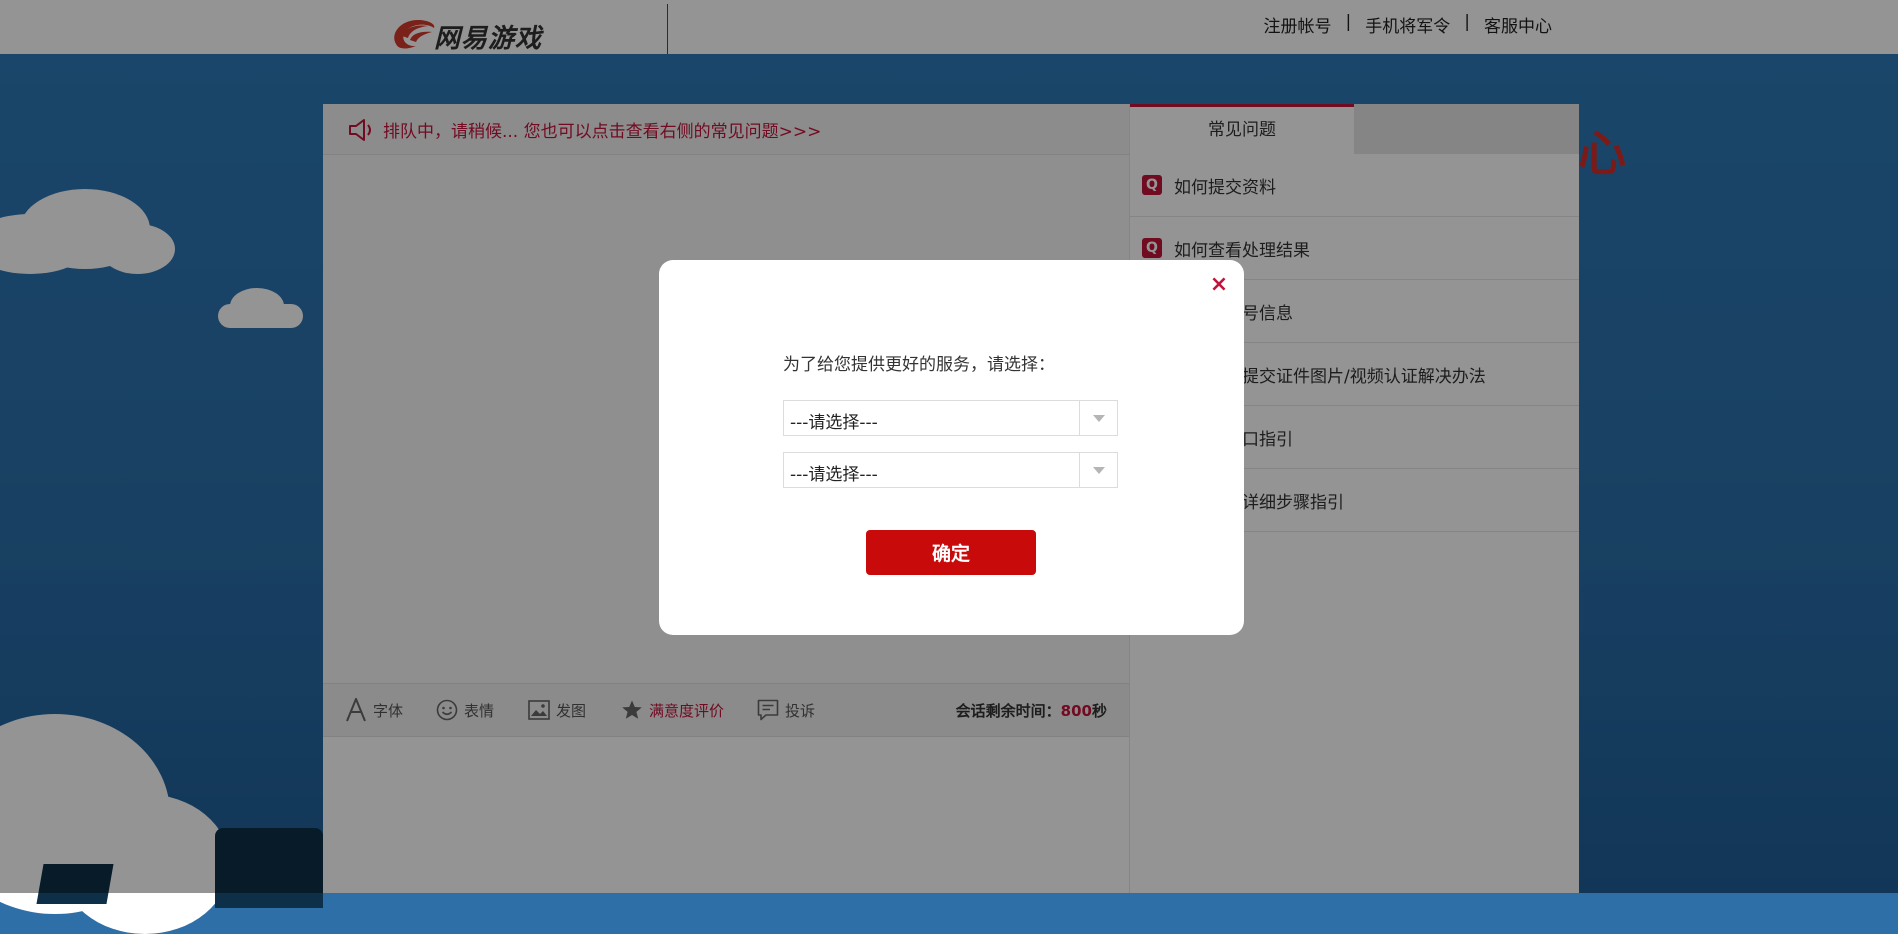 The image size is (1898, 934). What do you see at coordinates (951, 552) in the screenshot?
I see `confirm-button: 确定` at bounding box center [951, 552].